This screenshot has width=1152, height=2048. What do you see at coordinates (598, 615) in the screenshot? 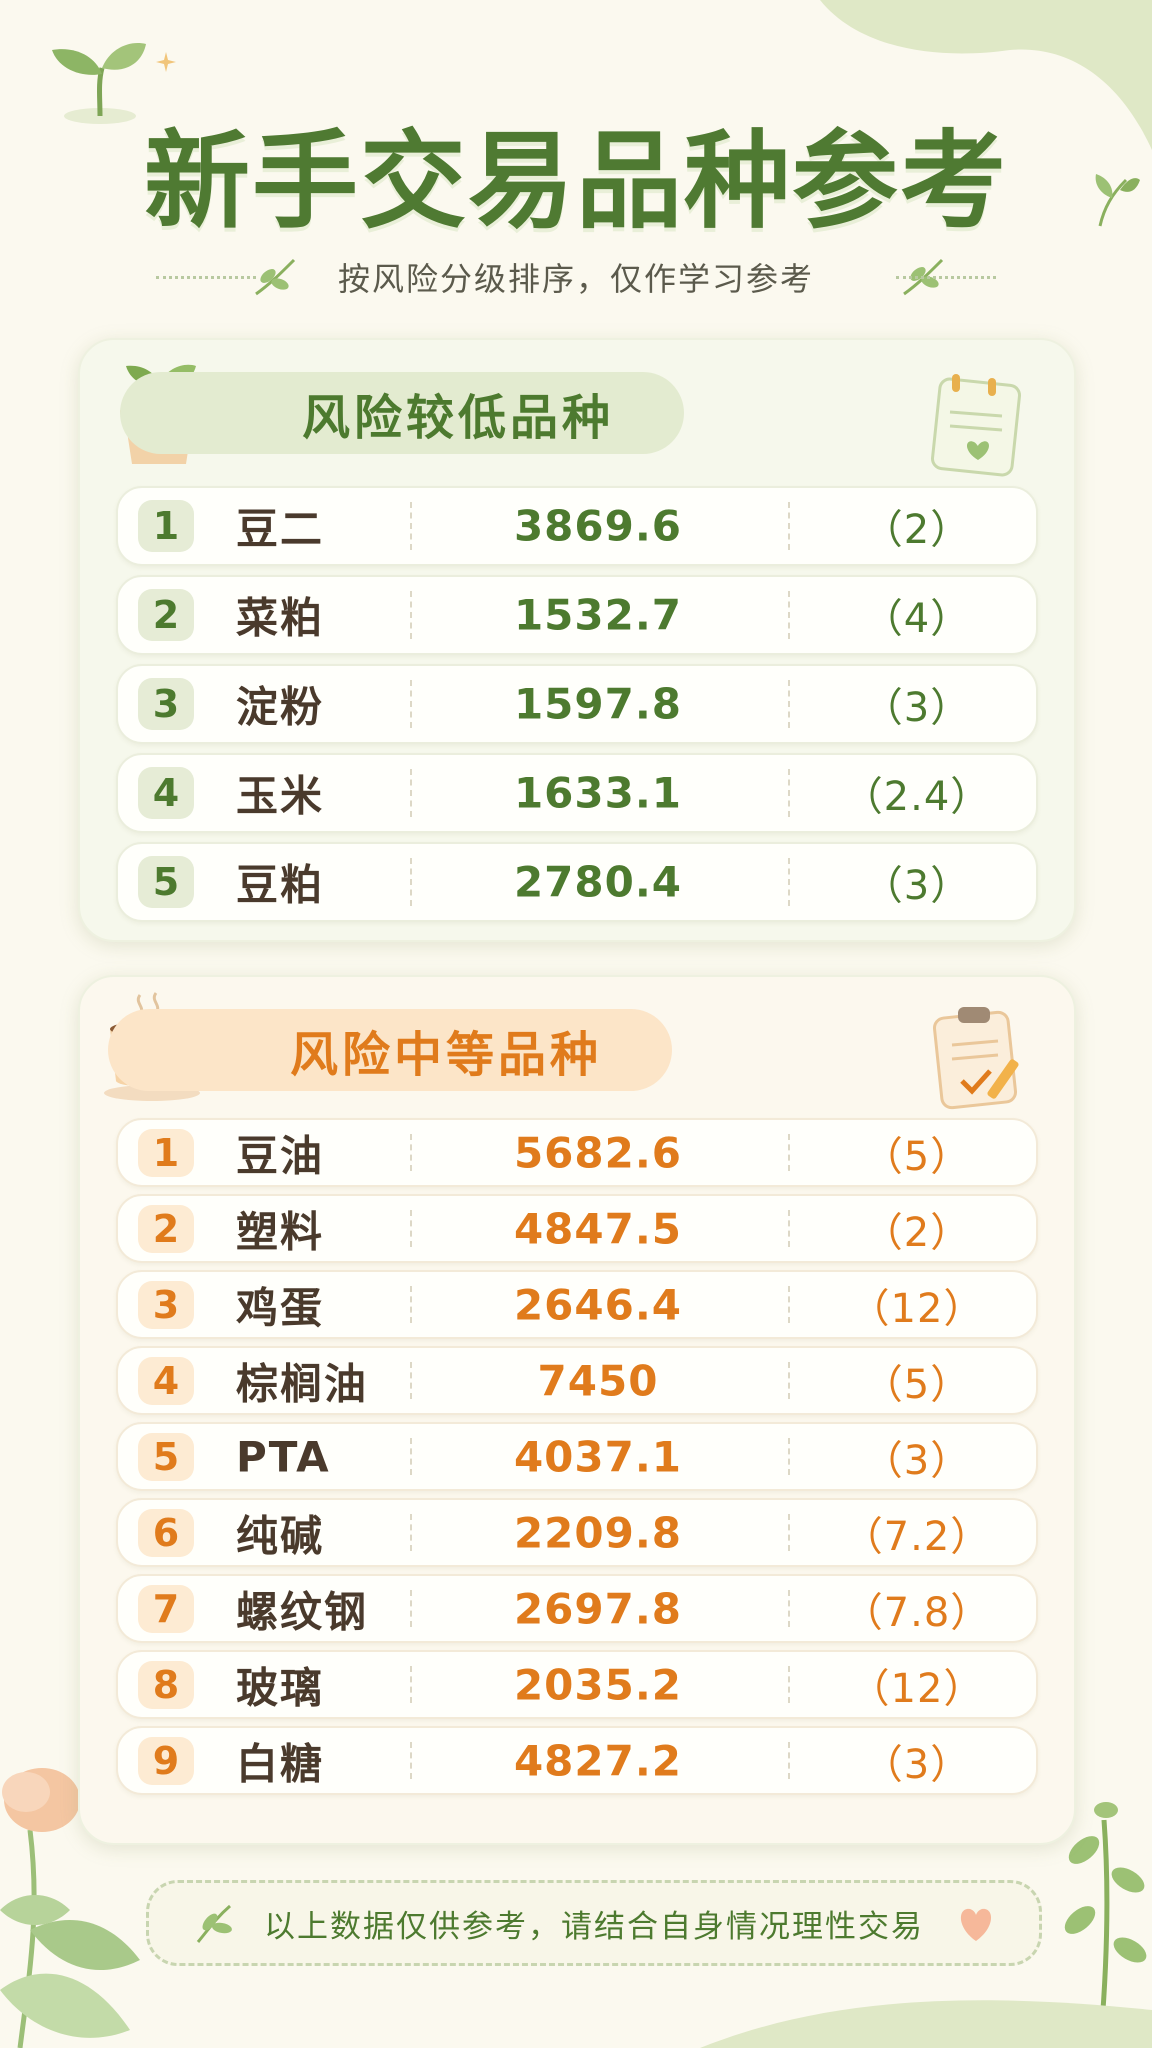
I see `product-price: 1532.7` at bounding box center [598, 615].